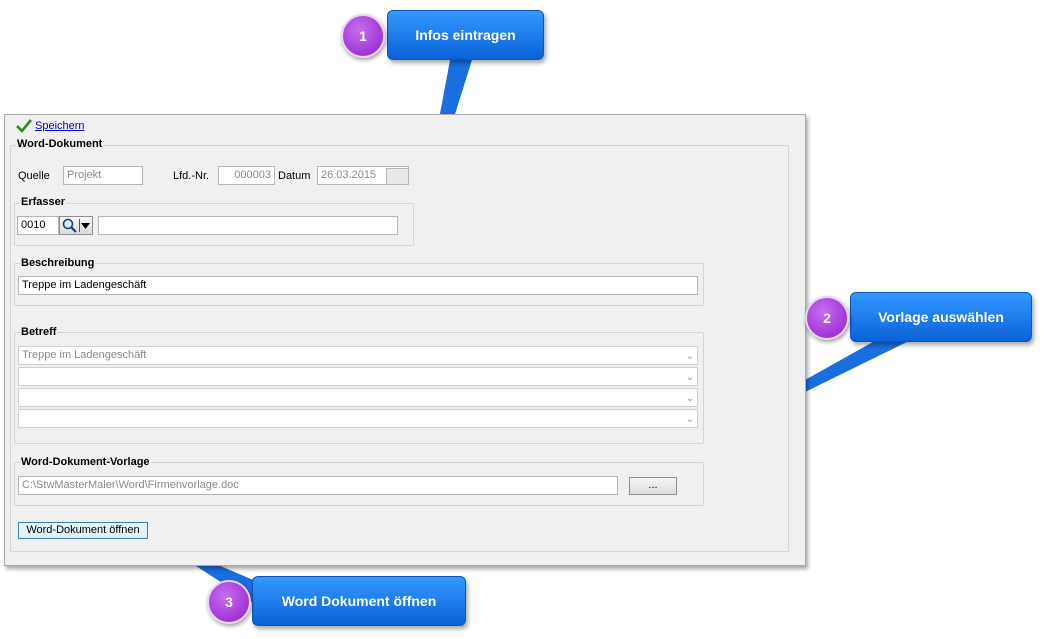 This screenshot has height=639, width=1044. Describe the element at coordinates (358, 376) in the screenshot. I see `betreff-line-2: ⌄` at that location.